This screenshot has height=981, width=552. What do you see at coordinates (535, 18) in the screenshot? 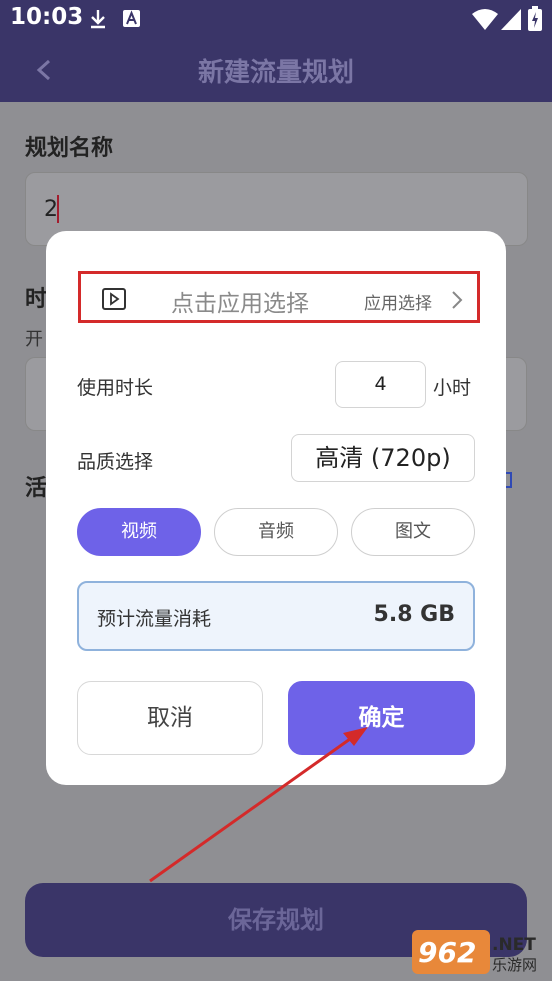
I see `battery-icon` at bounding box center [535, 18].